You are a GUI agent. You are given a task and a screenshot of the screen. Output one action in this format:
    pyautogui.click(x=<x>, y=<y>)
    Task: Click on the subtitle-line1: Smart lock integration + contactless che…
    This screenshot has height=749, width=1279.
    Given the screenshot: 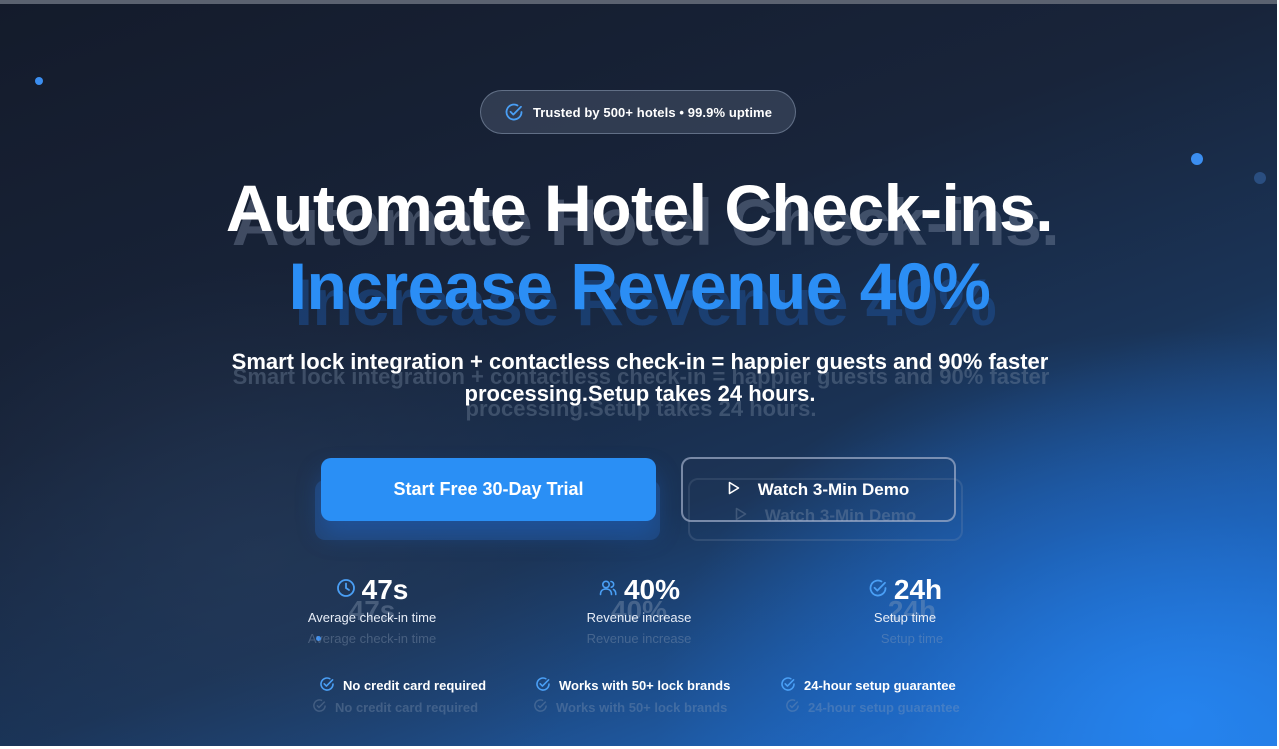 What is the action you would take?
    pyautogui.click(x=640, y=361)
    